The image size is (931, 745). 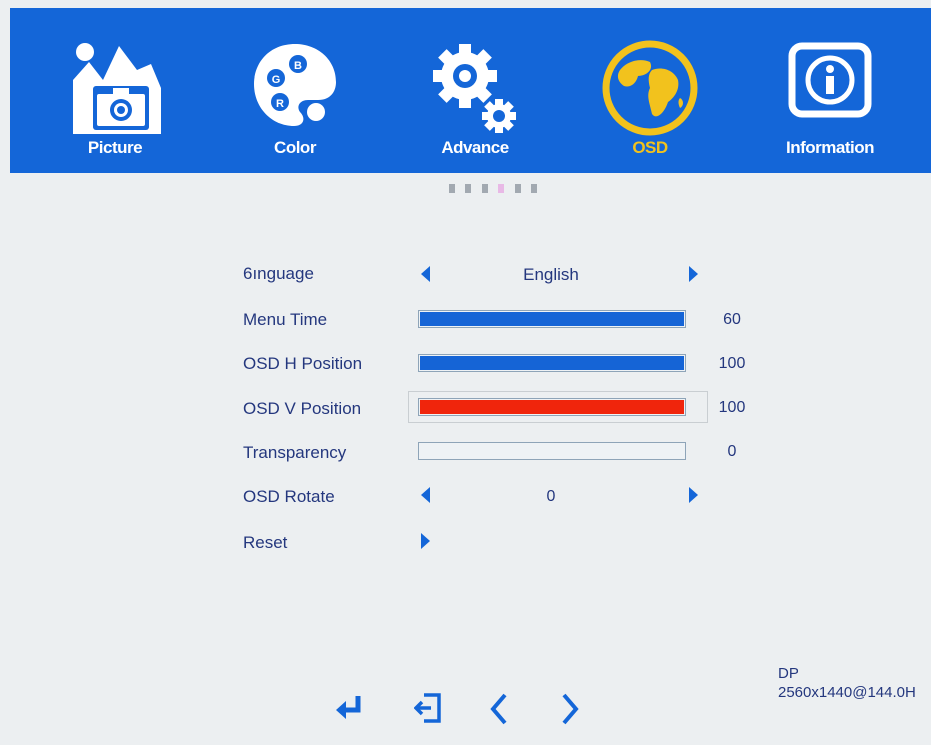 I want to click on chevron-left-icon, so click(x=499, y=709).